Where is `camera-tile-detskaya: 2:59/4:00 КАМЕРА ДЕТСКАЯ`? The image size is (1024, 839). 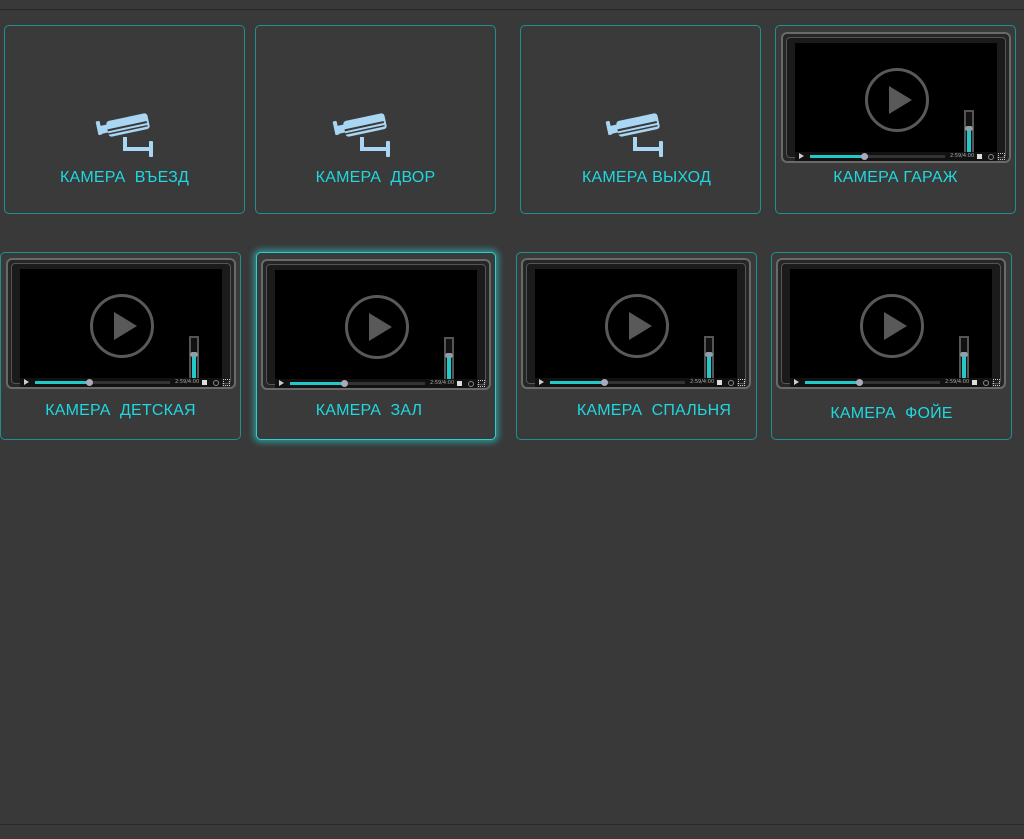 camera-tile-detskaya: 2:59/4:00 КАМЕРА ДЕТСКАЯ is located at coordinates (120, 346).